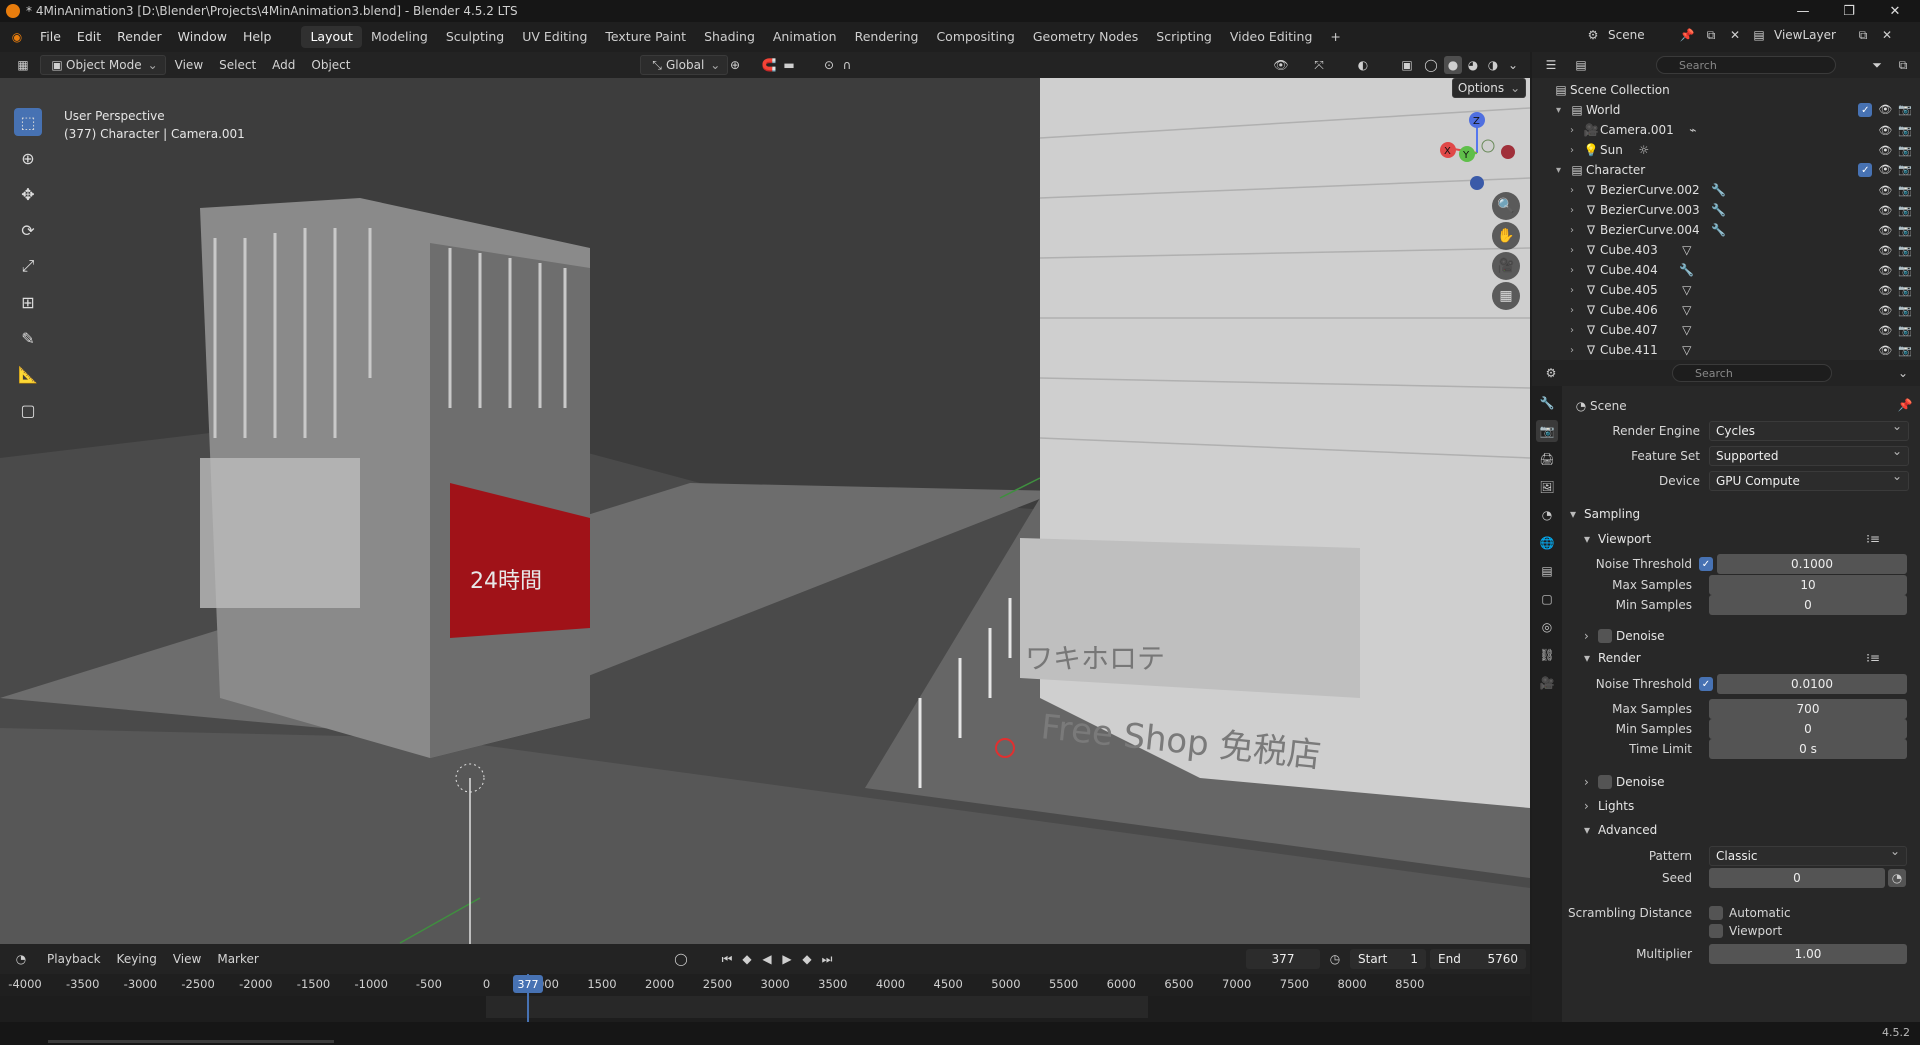 The width and height of the screenshot is (1920, 1045). What do you see at coordinates (1897, 878) in the screenshot?
I see `animate-seed-icon: ◔` at bounding box center [1897, 878].